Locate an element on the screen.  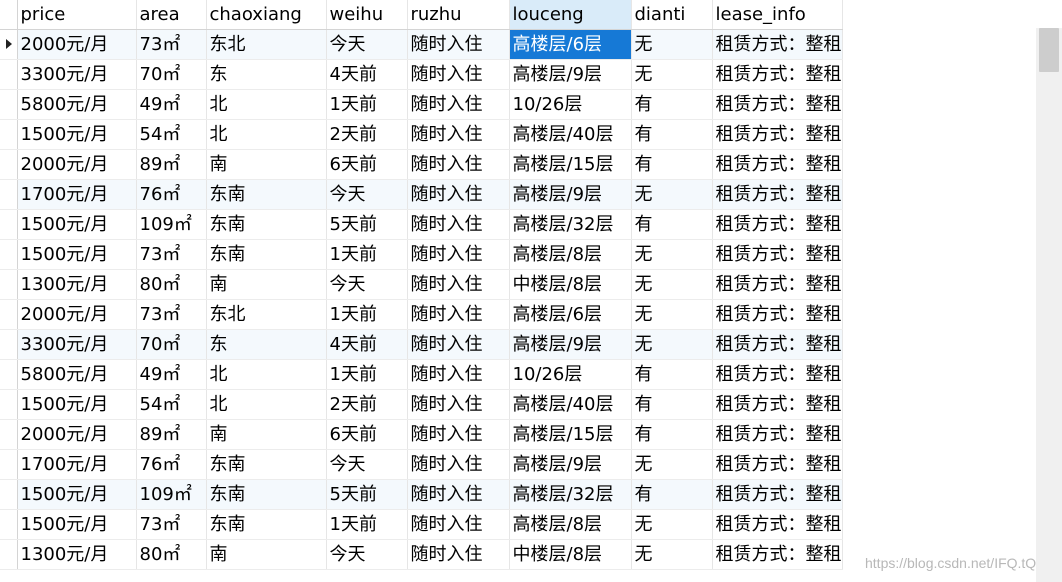
column-header-ruzhu: ruzhu is located at coordinates (458, 15).